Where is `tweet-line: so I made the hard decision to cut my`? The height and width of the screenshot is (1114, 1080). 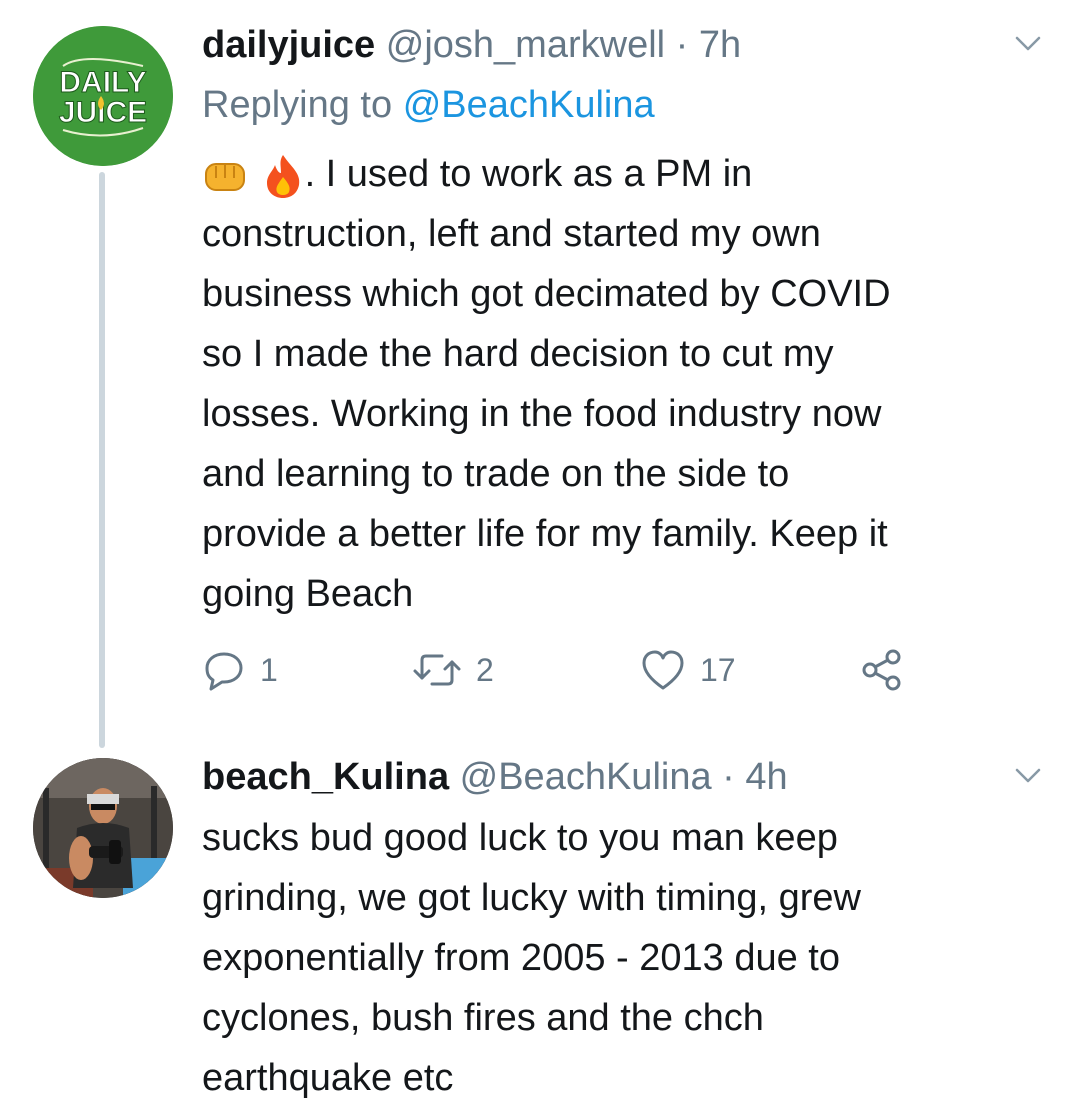 tweet-line: so I made the hard decision to cut my is located at coordinates (518, 354).